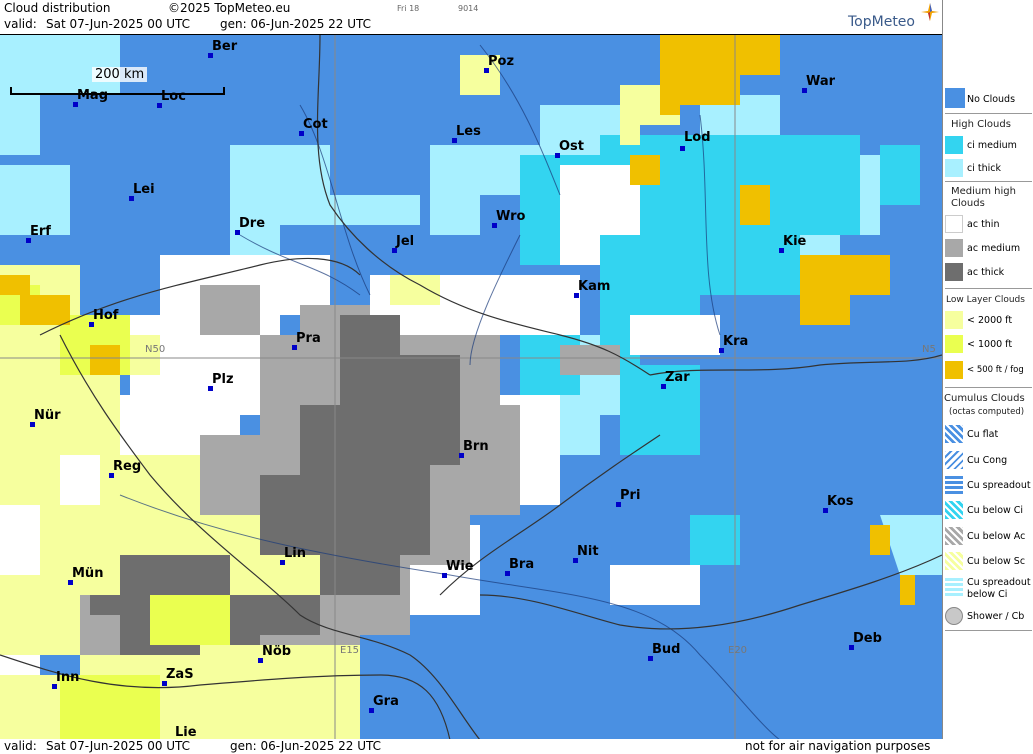 The image size is (1033, 754). Describe the element at coordinates (57, 8) in the screenshot. I see `map-title: Cloud distribution` at that location.